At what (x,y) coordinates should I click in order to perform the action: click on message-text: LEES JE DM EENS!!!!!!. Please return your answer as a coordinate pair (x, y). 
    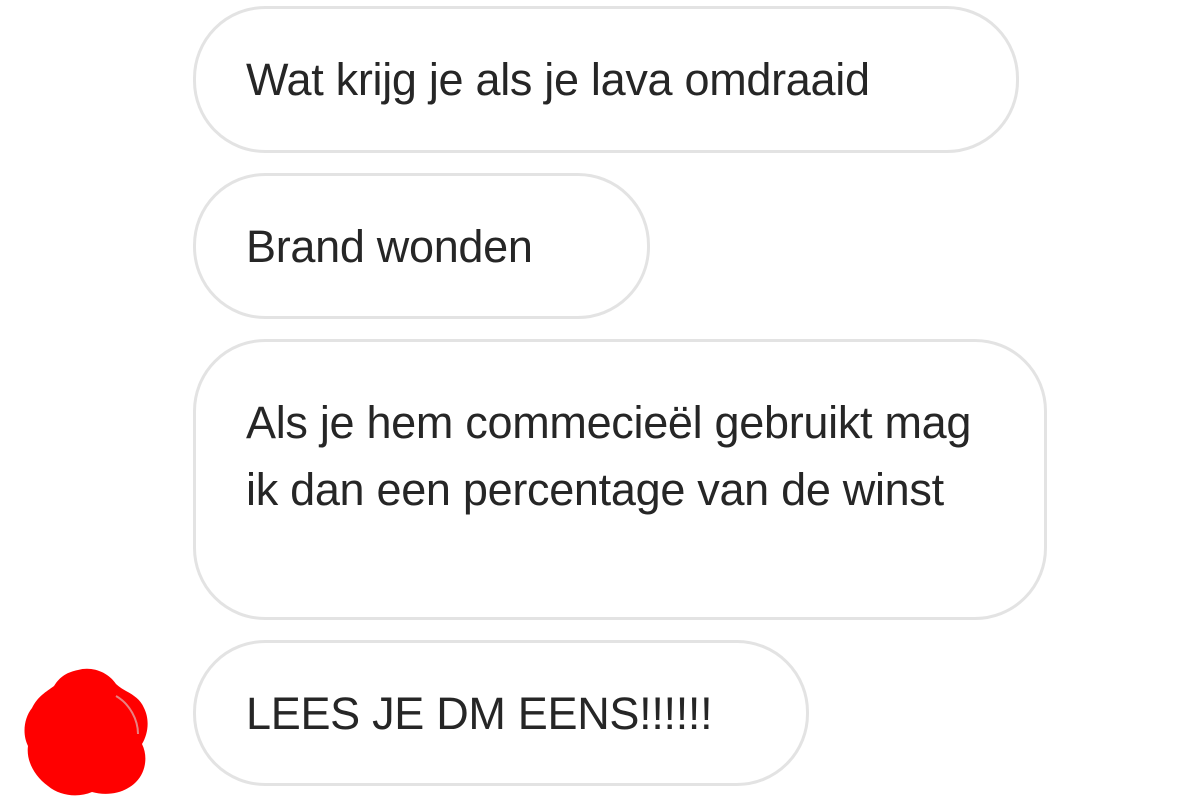
    Looking at the image, I should click on (479, 713).